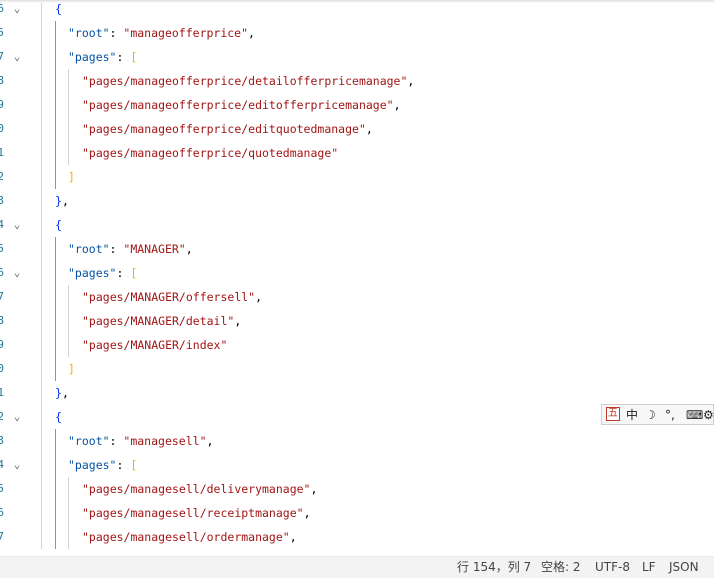 Image resolution: width=714 pixels, height=578 pixels. I want to click on code-text: "root": "managesell",, so click(140, 441).